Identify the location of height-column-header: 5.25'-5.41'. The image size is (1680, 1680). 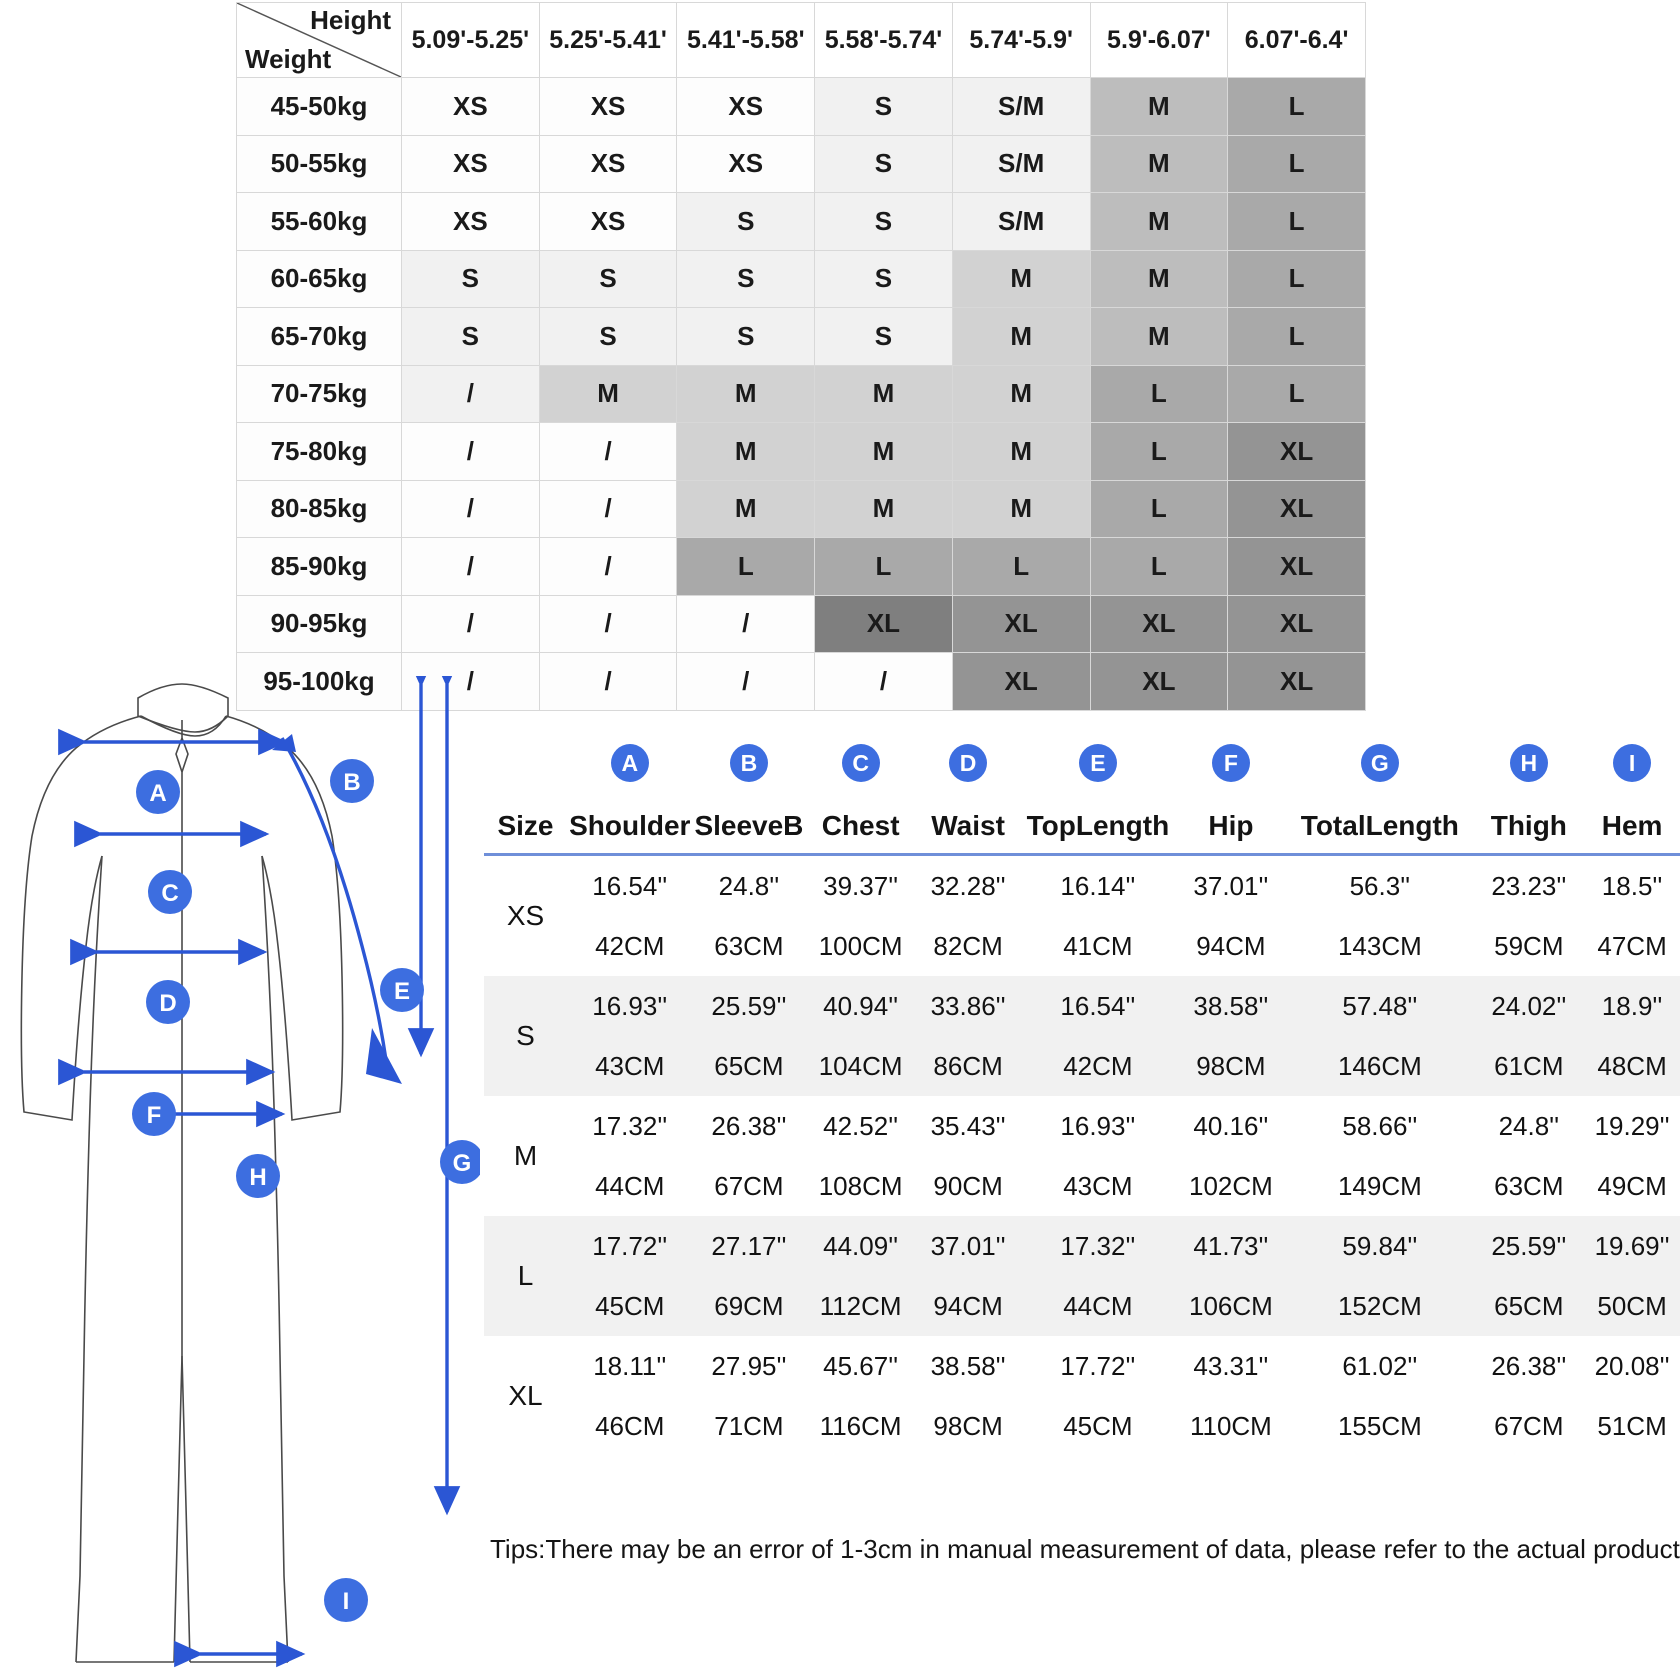
(608, 40).